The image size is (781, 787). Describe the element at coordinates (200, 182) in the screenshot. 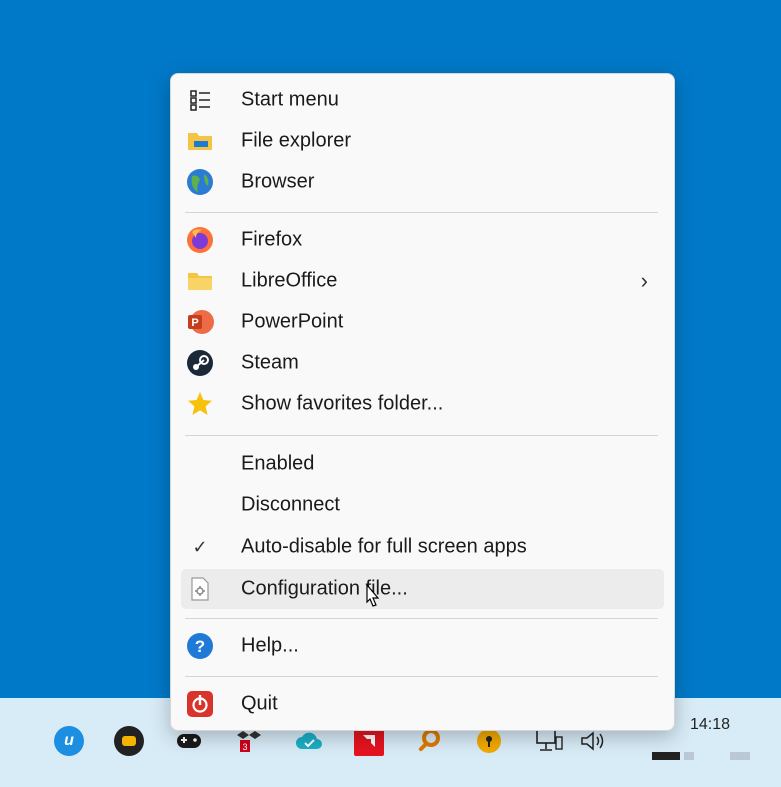

I see `globe-icon` at that location.